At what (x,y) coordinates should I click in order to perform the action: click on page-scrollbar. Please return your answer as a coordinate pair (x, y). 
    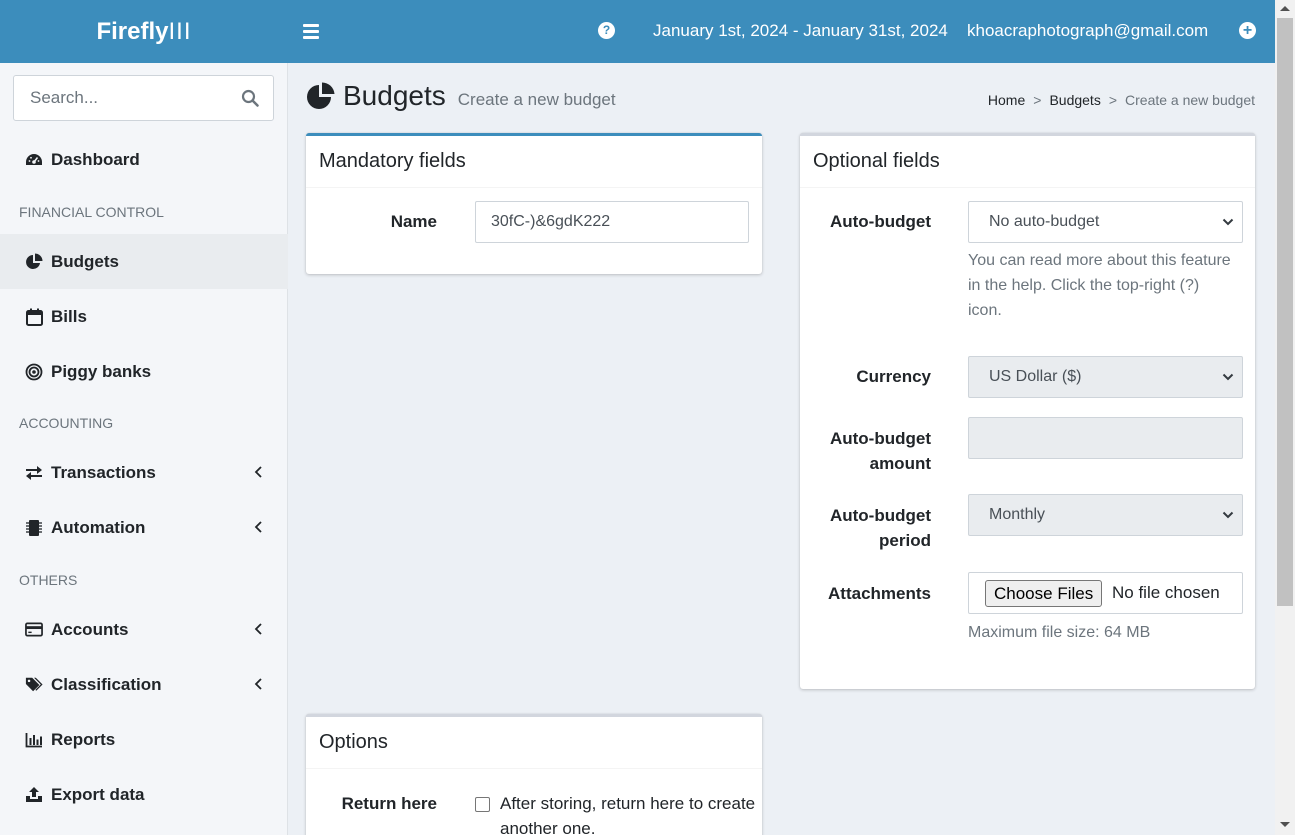
    Looking at the image, I should click on (1285, 417).